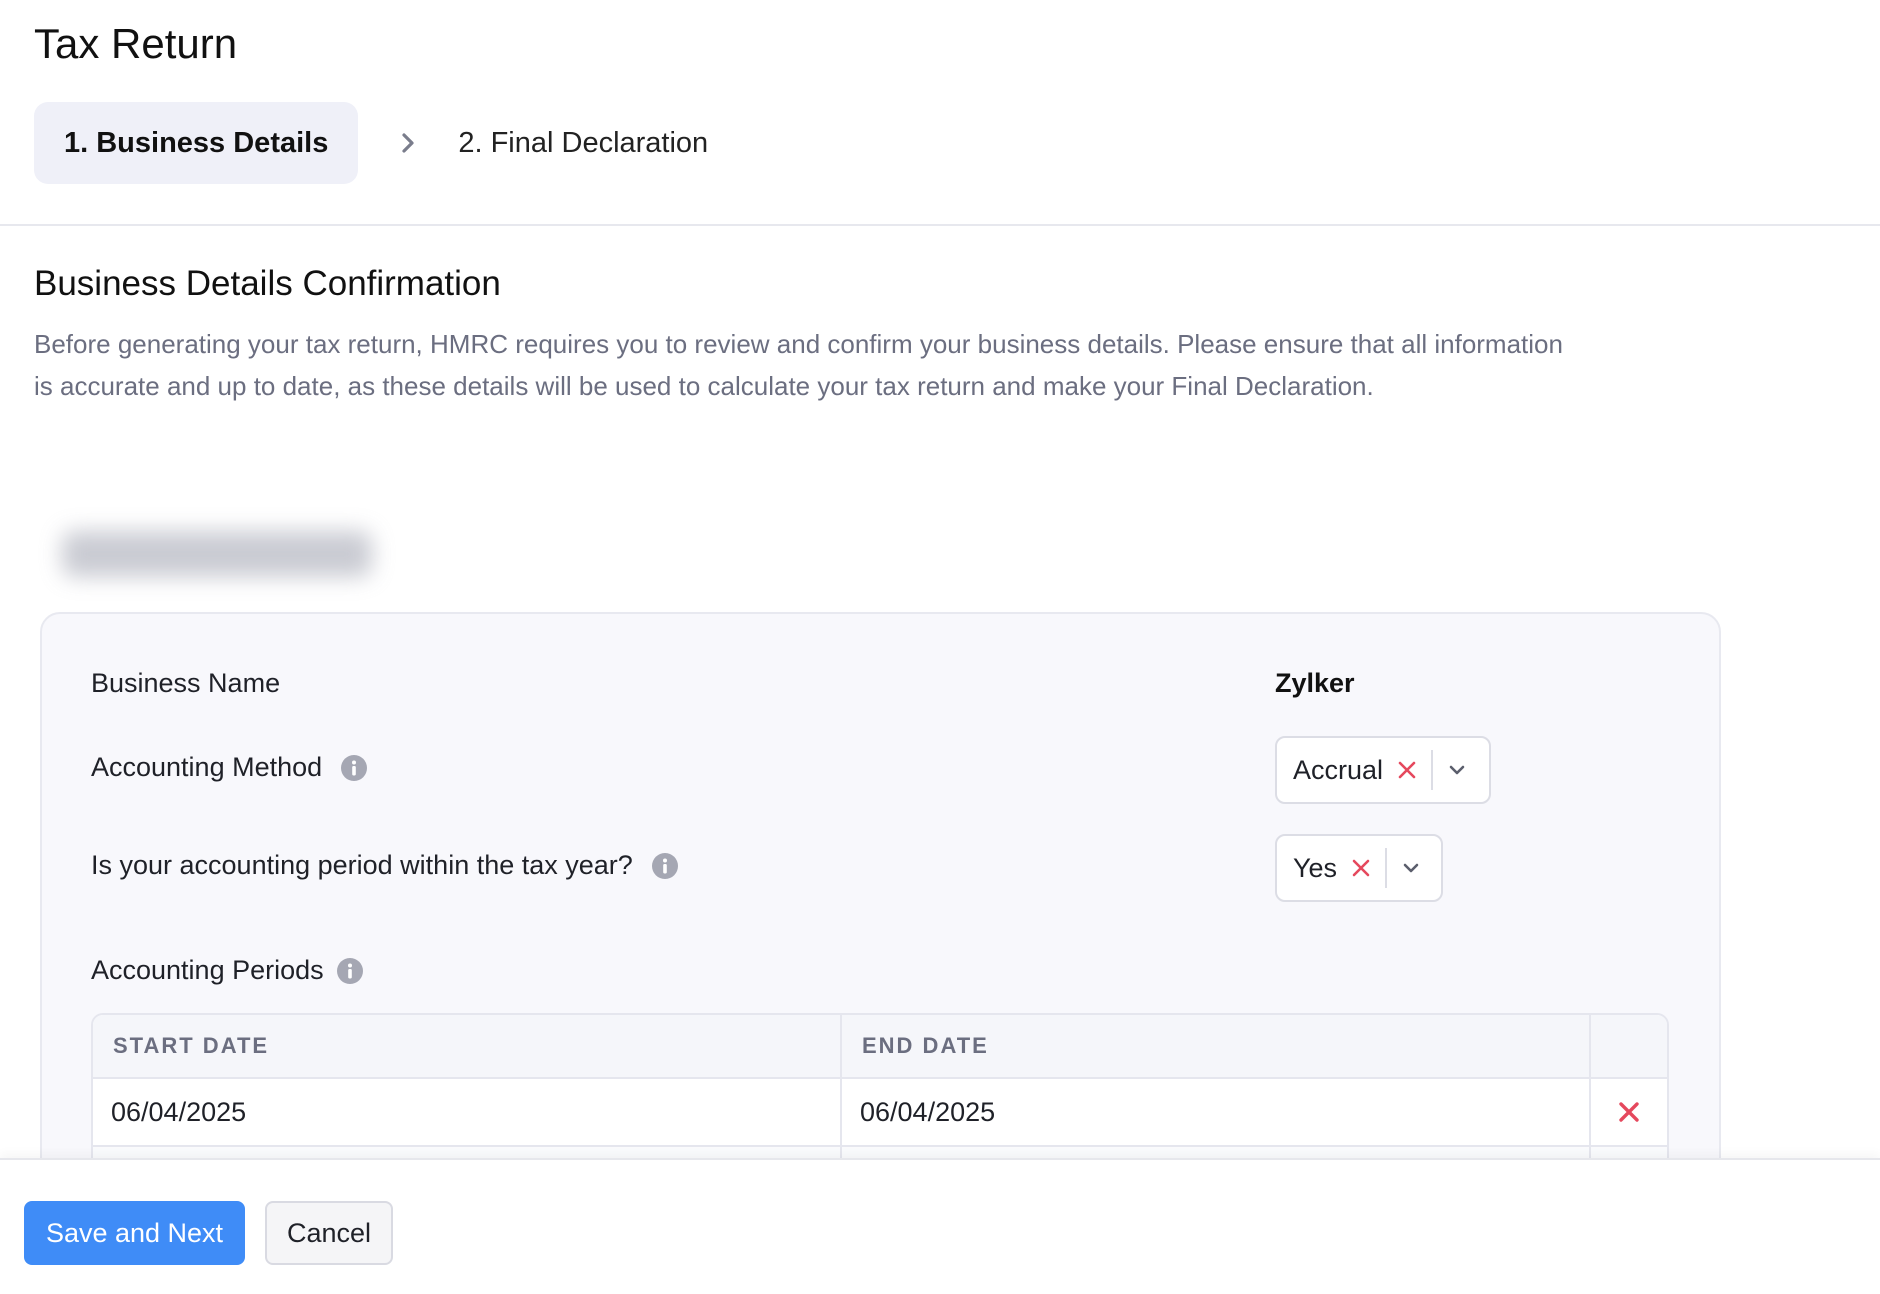 This screenshot has width=1880, height=1294. I want to click on save-and-next-button: Save and Next, so click(134, 1233).